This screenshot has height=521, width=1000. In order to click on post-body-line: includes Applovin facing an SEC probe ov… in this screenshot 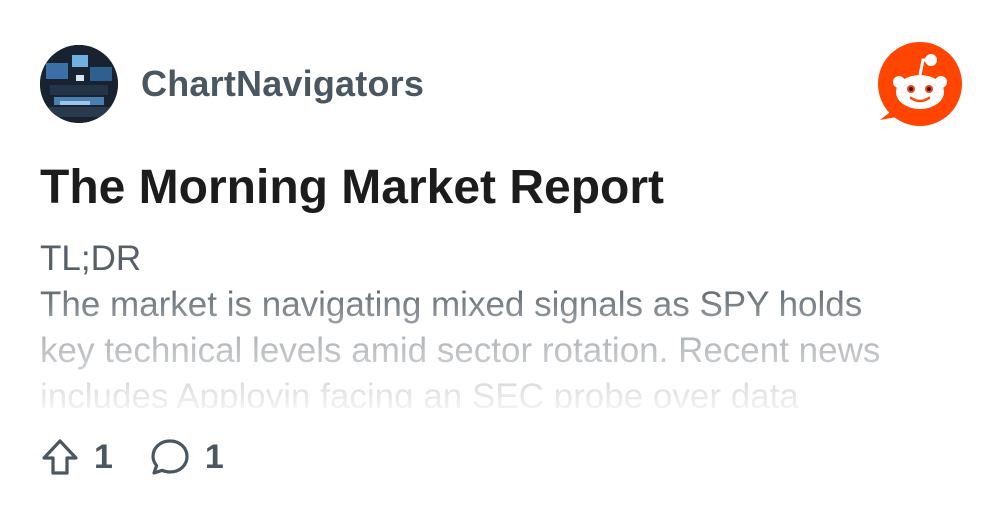, I will do `click(419, 392)`.